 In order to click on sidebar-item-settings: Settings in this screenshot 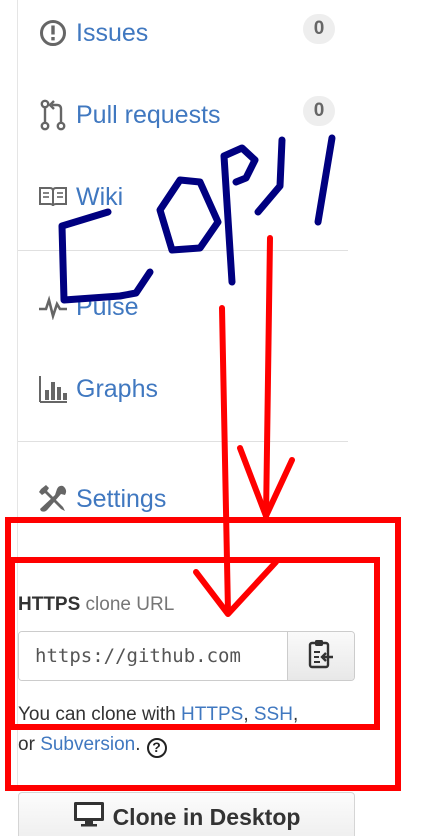, I will do `click(101, 499)`.